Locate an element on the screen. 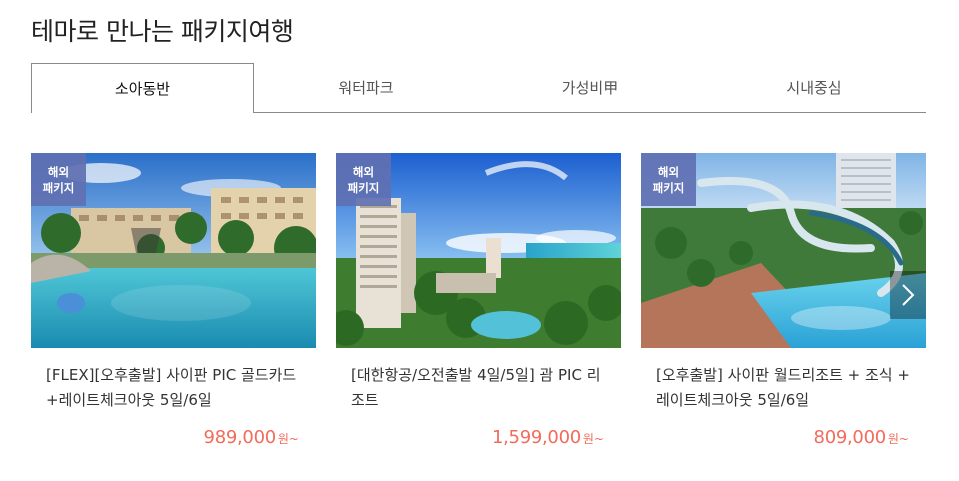  package-title: [오후출발] 사이판 월드리조트 + 조식 + 레이트체크아웃 5일/6일 is located at coordinates (783, 388).